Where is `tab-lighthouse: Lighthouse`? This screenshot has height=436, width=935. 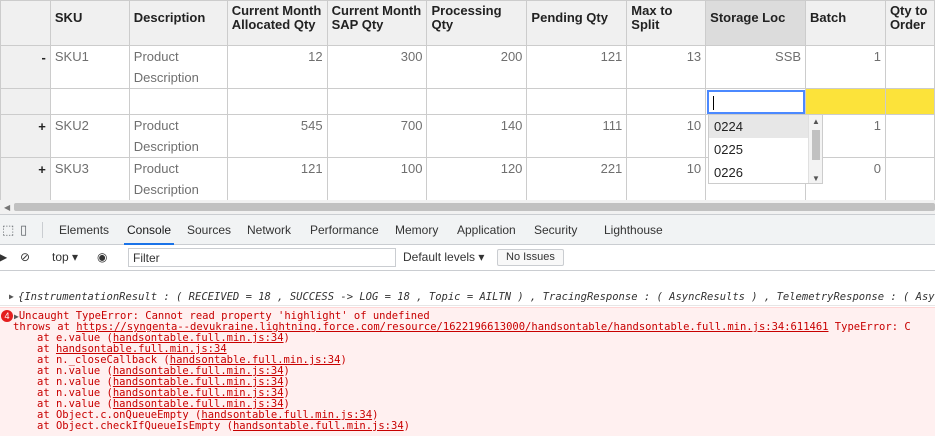 tab-lighthouse: Lighthouse is located at coordinates (633, 230).